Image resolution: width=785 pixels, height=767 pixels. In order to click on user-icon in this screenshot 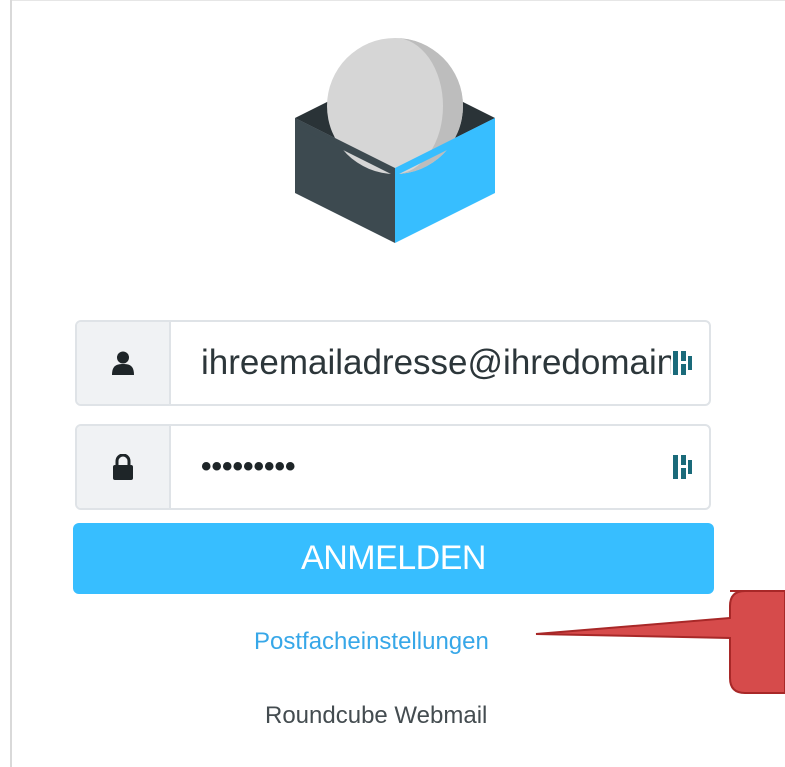, I will do `click(123, 363)`.